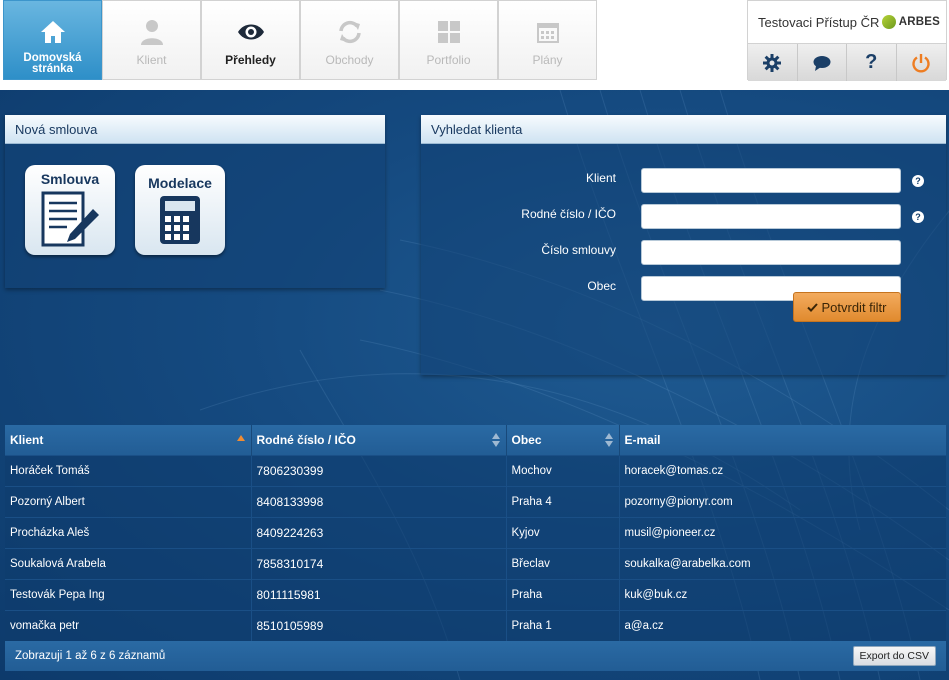  I want to click on nav-item-deals: Obchody, so click(349, 40).